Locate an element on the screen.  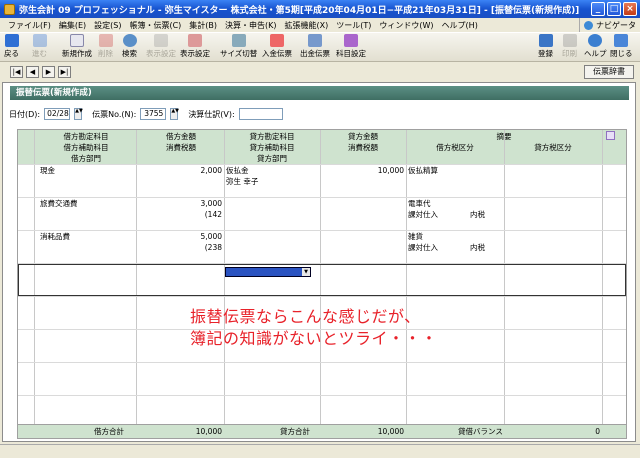
print-button: 印刷 is located at coordinates (569, 48).